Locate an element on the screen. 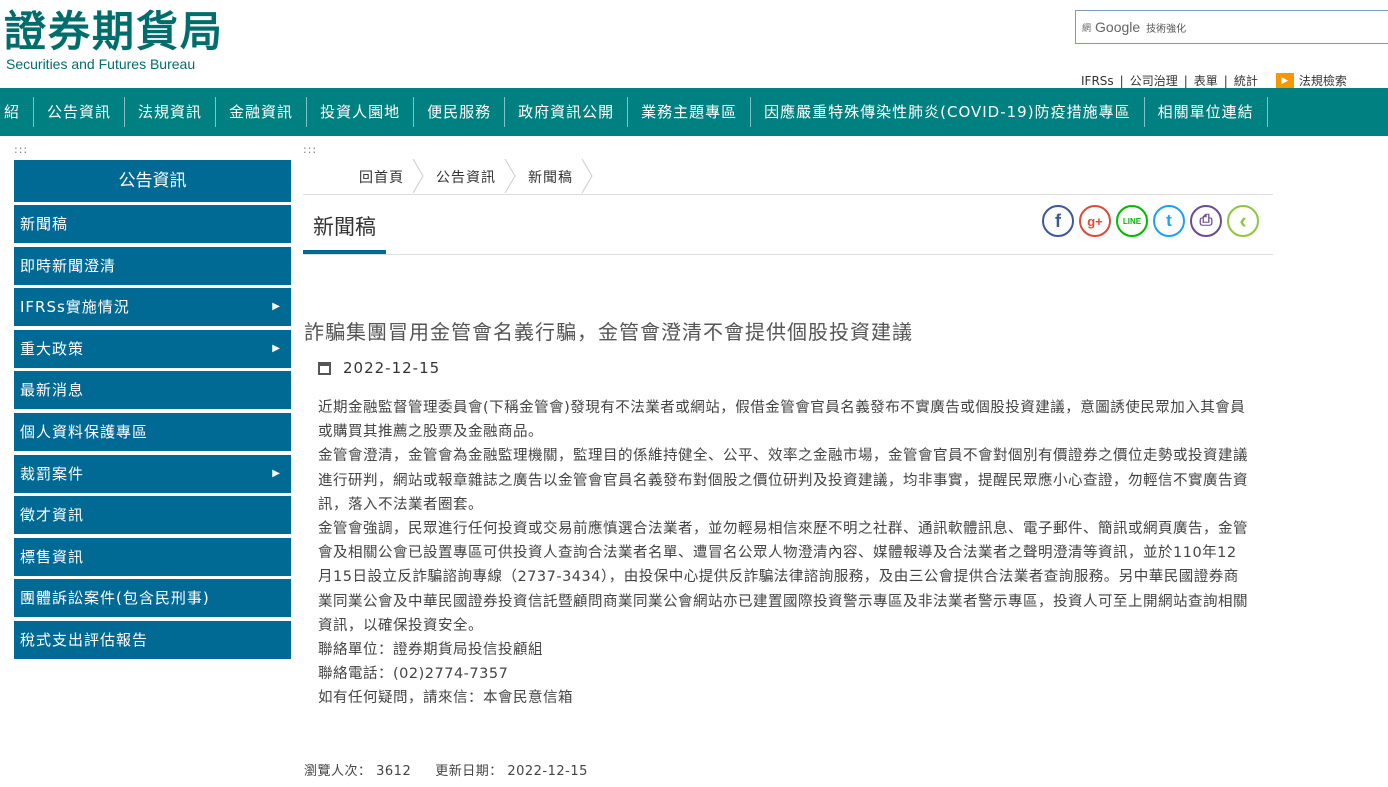  sidebar-item-recruitment: 徵才資訊 is located at coordinates (152, 515).